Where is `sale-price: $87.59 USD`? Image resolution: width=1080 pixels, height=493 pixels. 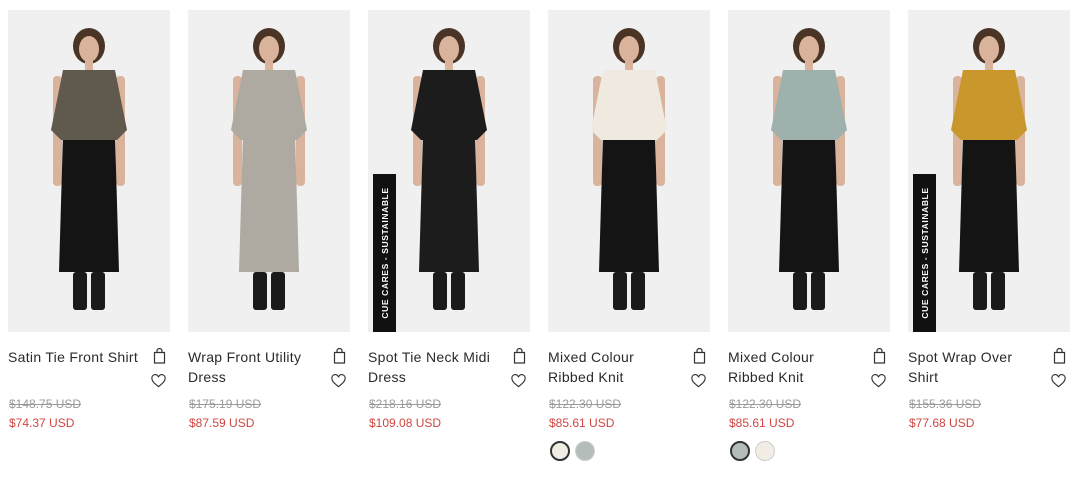 sale-price: $87.59 USD is located at coordinates (222, 423).